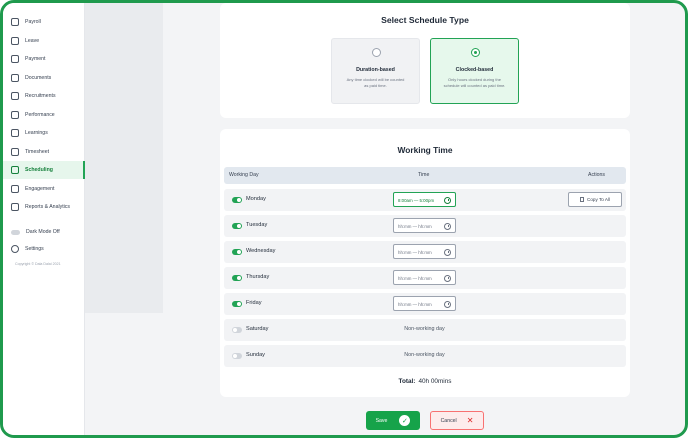 This screenshot has width=688, height=438. I want to click on close-icon: ✕, so click(470, 420).